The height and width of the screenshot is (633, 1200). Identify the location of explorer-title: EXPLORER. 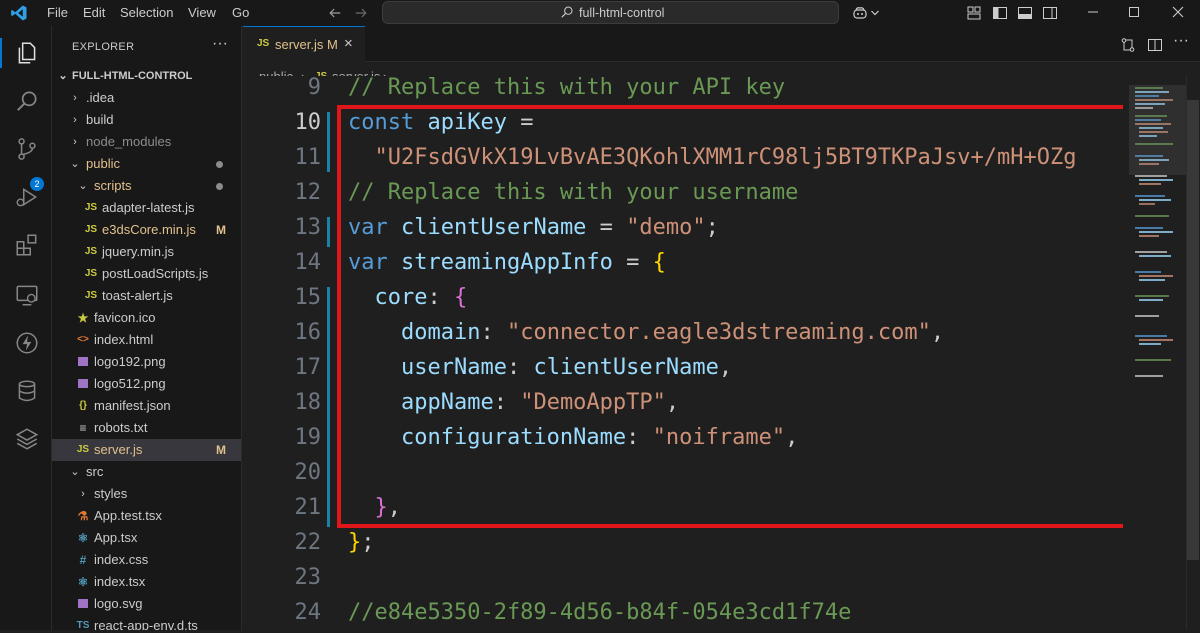
(103, 47).